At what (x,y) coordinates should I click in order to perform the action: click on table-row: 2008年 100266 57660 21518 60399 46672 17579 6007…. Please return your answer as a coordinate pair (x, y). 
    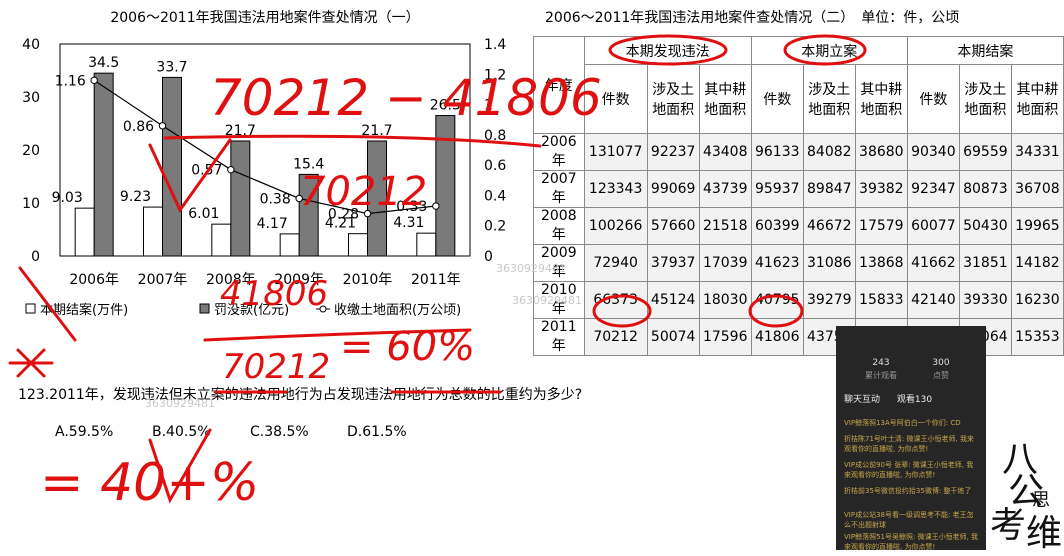
    Looking at the image, I should click on (798, 226).